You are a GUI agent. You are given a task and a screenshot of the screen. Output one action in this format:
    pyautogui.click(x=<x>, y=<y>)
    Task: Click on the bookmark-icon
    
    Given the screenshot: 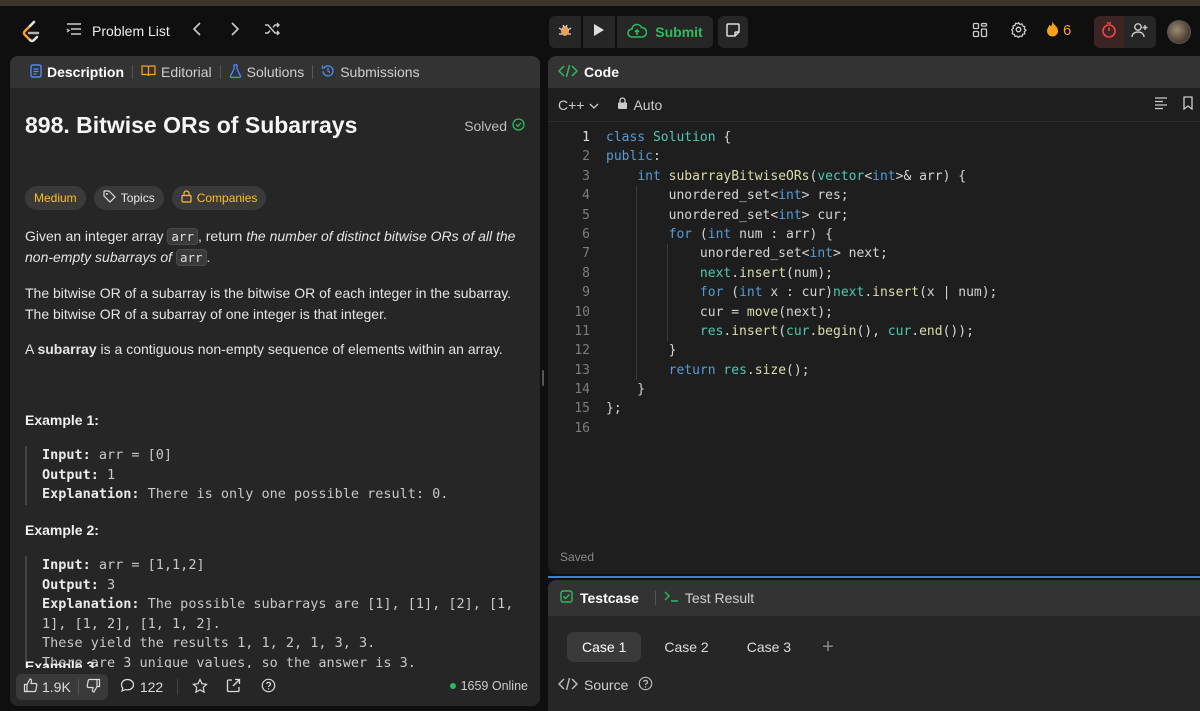 What is the action you would take?
    pyautogui.click(x=1188, y=104)
    